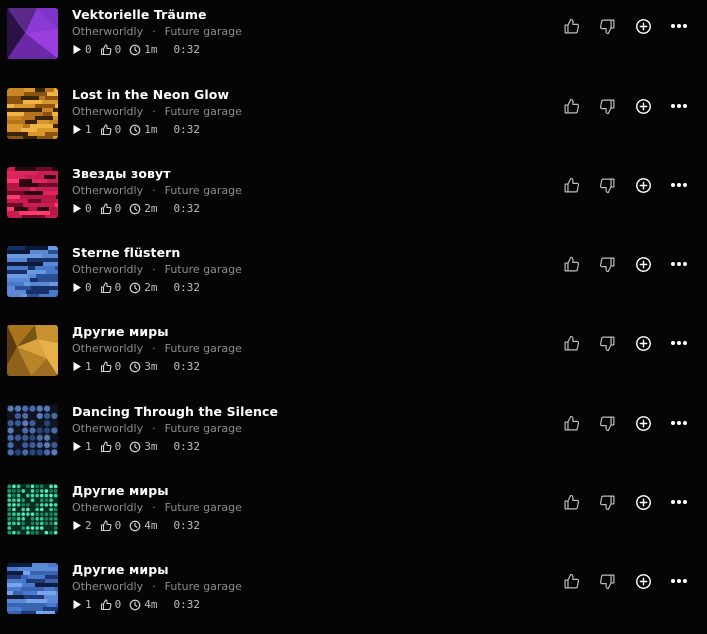 Image resolution: width=707 pixels, height=634 pixels. I want to click on track-stats: 1 0 3m 0:32, so click(136, 366).